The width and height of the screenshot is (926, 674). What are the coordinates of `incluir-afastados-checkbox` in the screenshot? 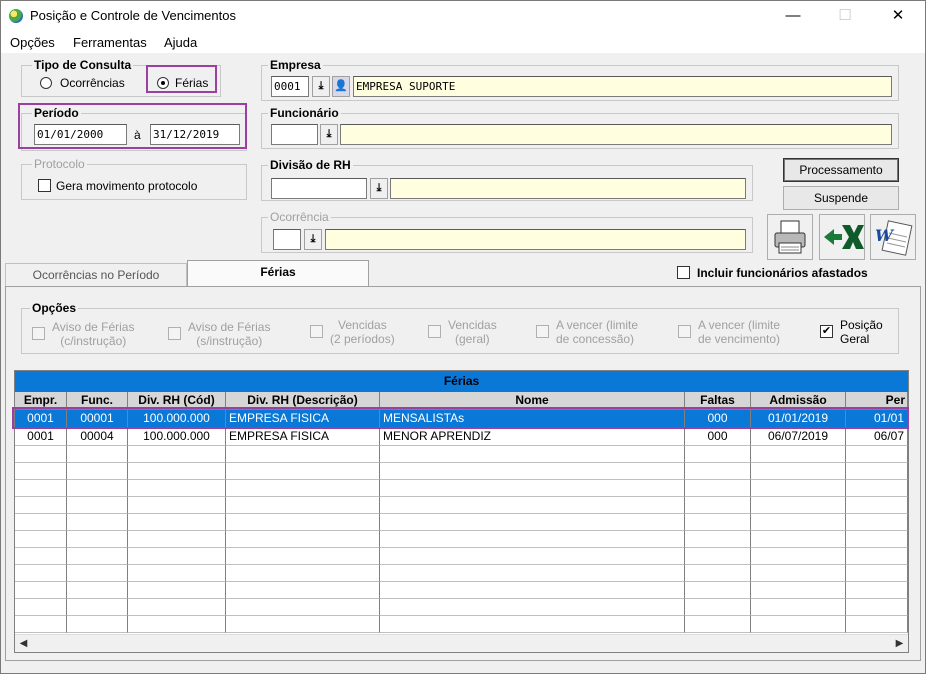 It's located at (683, 272).